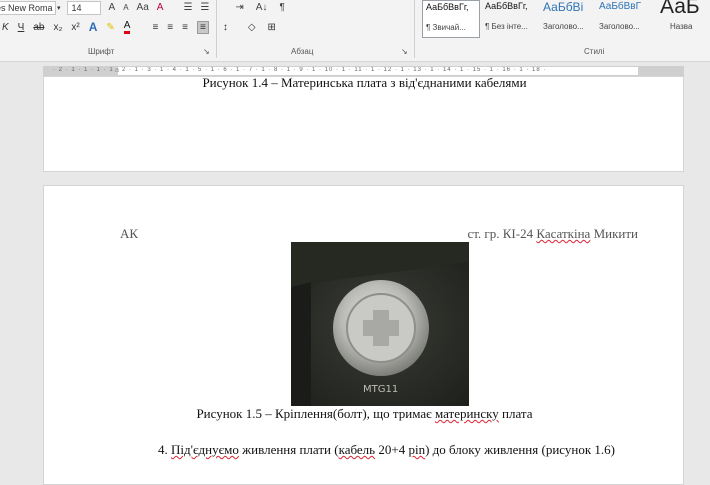  Describe the element at coordinates (57, 27) in the screenshot. I see `subscript-button: x₂` at that location.